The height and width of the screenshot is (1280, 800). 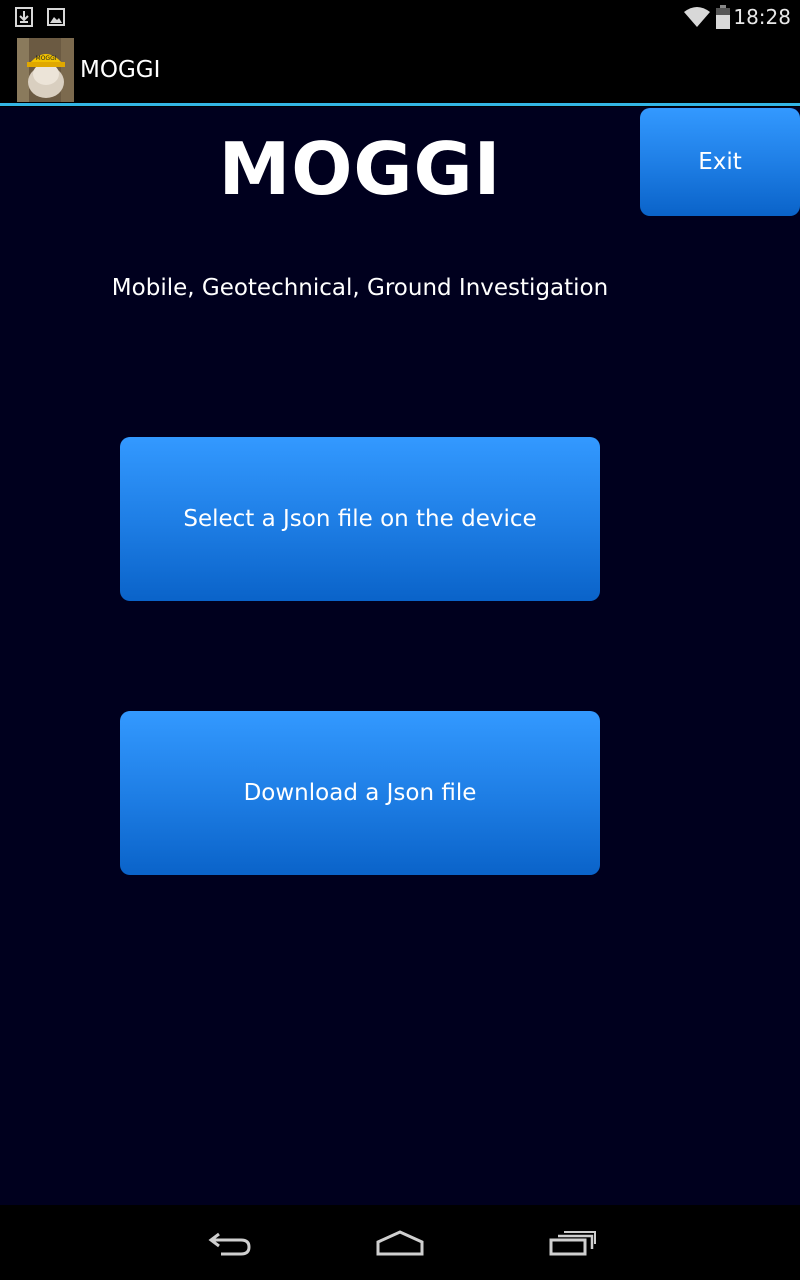 I want to click on exit-button: Exit, so click(x=720, y=162).